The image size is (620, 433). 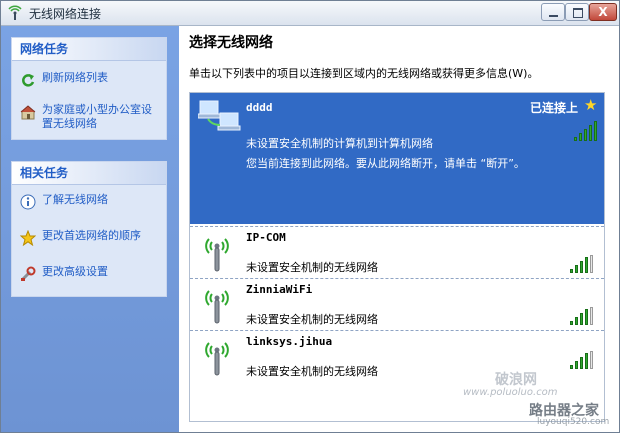 What do you see at coordinates (28, 202) in the screenshot?
I see `info-icon` at bounding box center [28, 202].